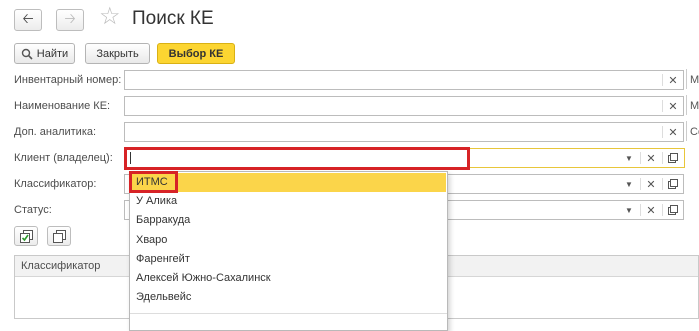 The height and width of the screenshot is (331, 699). I want to click on arrow-left-icon: 🡠, so click(28, 18).